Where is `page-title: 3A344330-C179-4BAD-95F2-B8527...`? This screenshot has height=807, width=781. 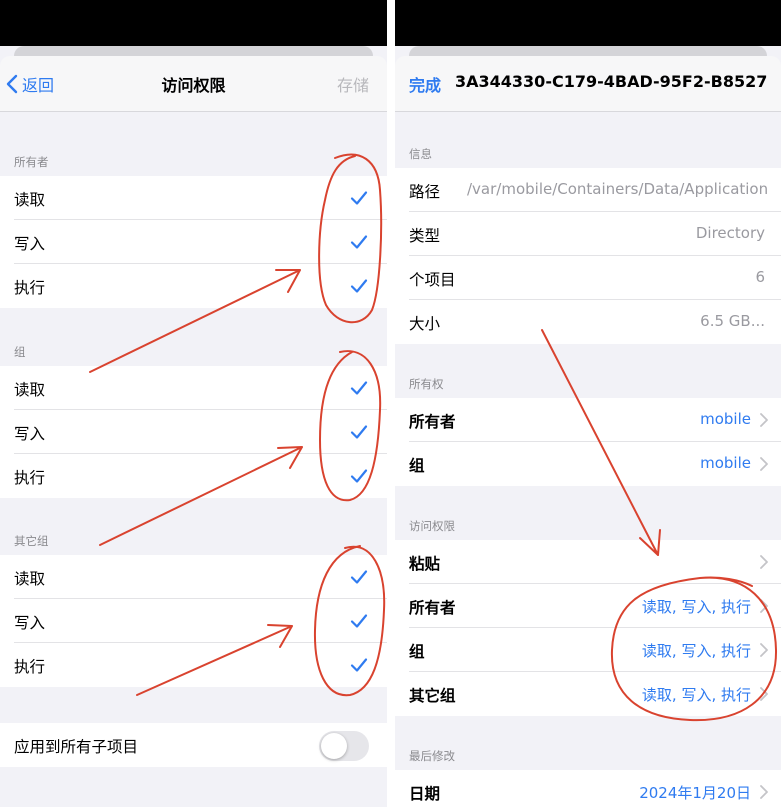
page-title: 3A344330-C179-4BAD-95F2-B8527... is located at coordinates (612, 81).